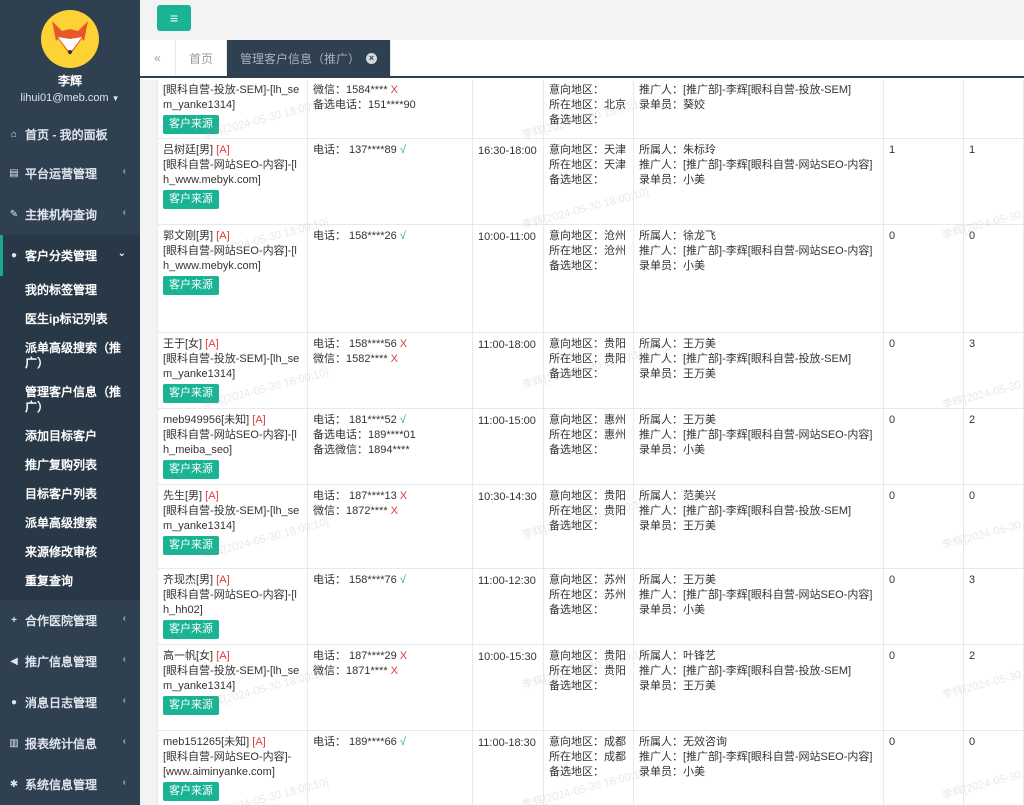 This screenshot has width=1024, height=805. Describe the element at coordinates (70, 173) in the screenshot. I see `nav-platform: ▤ 平台运营管理 ‹` at that location.